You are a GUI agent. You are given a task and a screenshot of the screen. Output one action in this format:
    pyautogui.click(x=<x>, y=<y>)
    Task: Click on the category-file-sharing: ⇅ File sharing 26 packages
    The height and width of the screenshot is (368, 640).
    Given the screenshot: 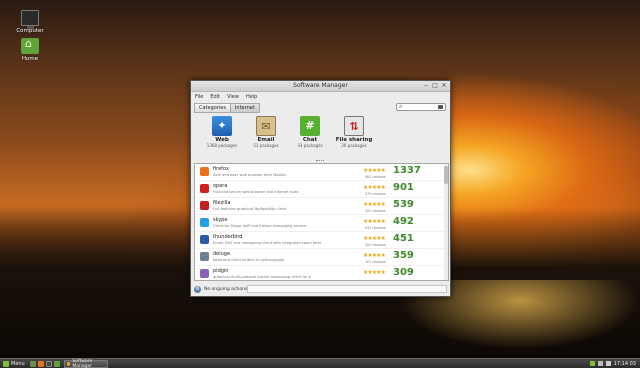 What is the action you would take?
    pyautogui.click(x=354, y=138)
    